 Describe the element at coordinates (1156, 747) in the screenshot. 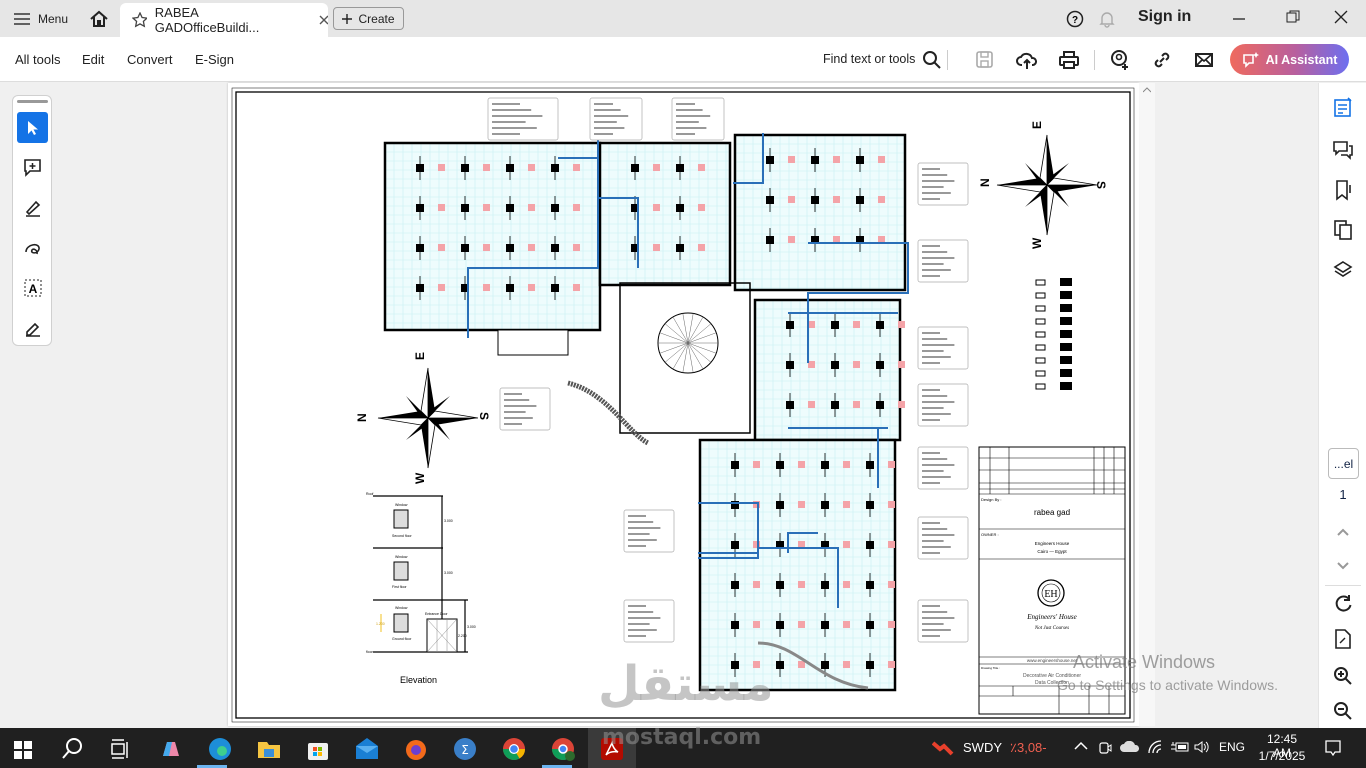

I see `wifi-icon` at that location.